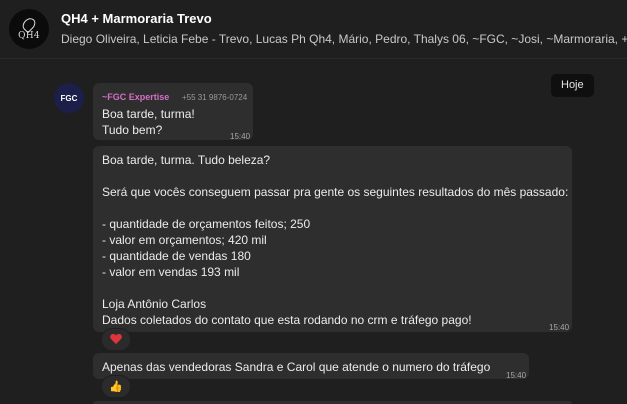 This screenshot has width=627, height=404. I want to click on sender-phone: +55 31 9876-0724, so click(215, 97).